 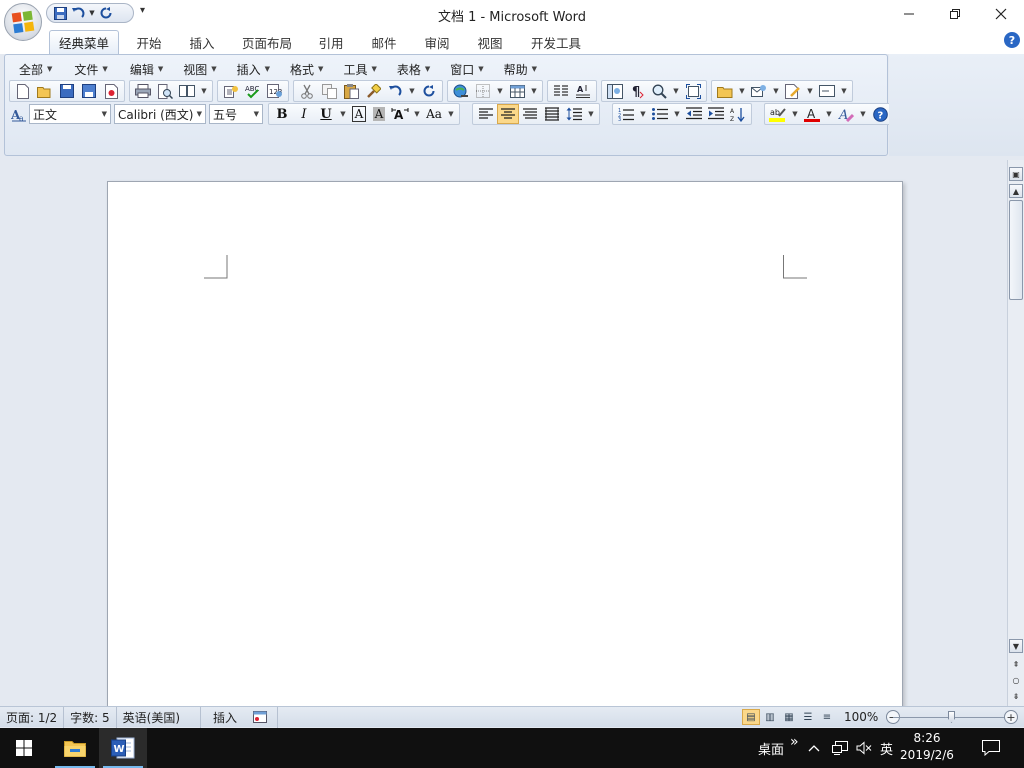 What do you see at coordinates (160, 114) in the screenshot?
I see `font-combo: Calibri (西文) ▼` at bounding box center [160, 114].